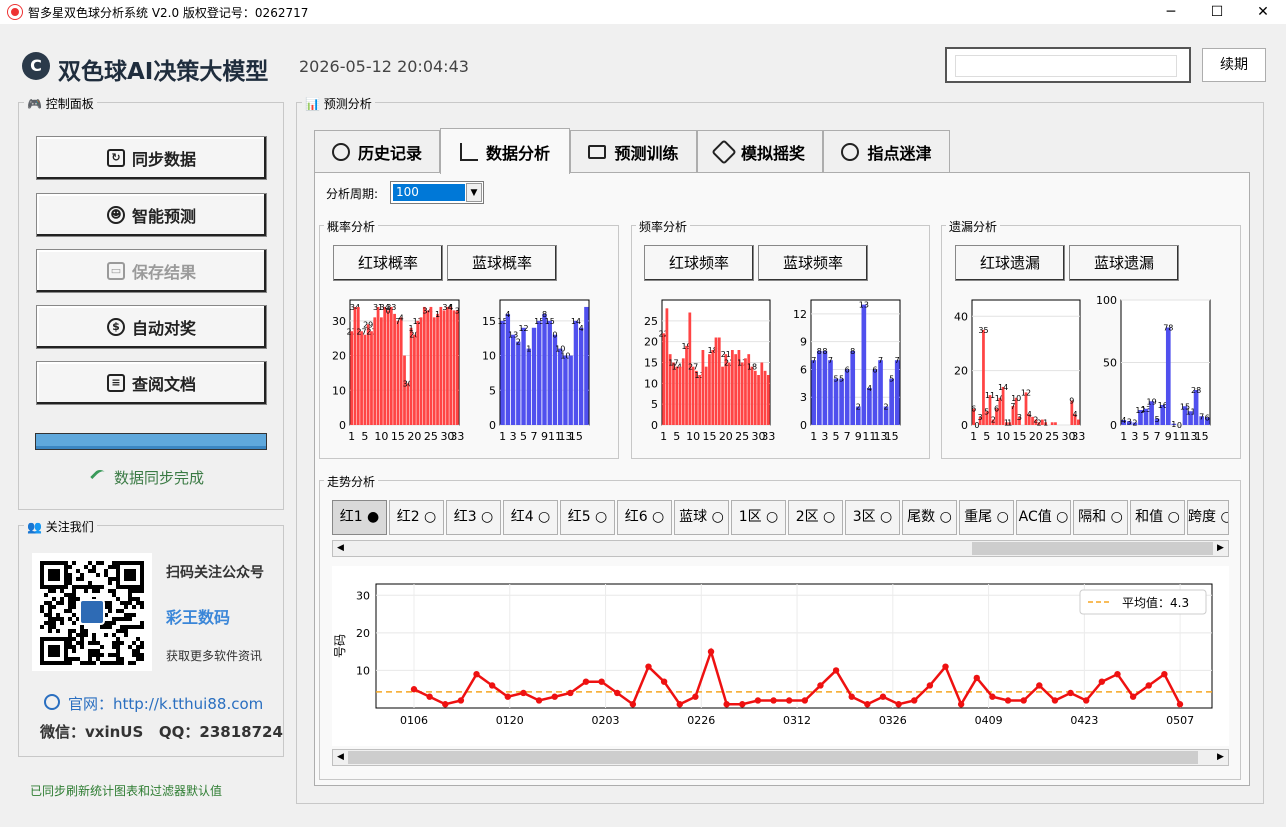 This screenshot has width=1286, height=827. What do you see at coordinates (1208, 517) in the screenshot?
I see `trend-tab: 跨度 ○` at bounding box center [1208, 517].